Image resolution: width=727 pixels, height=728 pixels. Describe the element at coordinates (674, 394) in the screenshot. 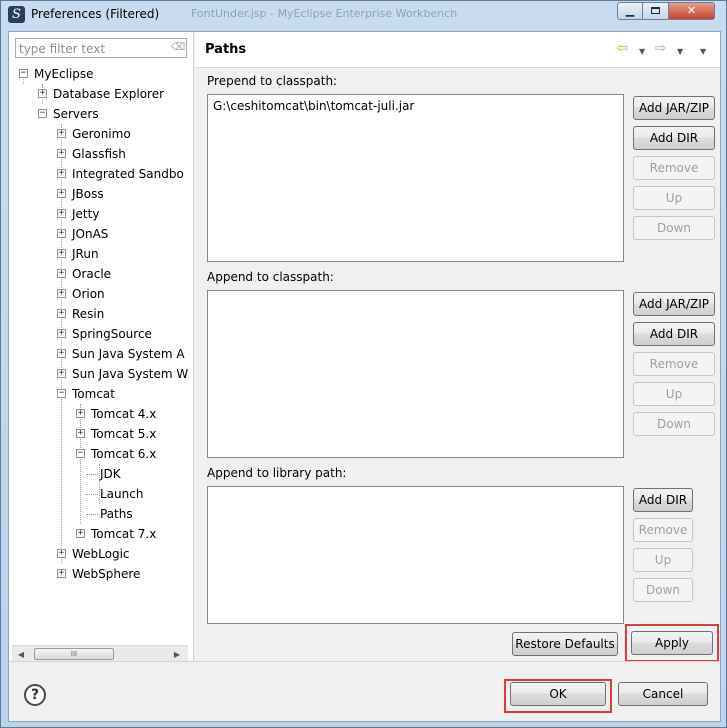

I see `append-up-button: Up` at that location.